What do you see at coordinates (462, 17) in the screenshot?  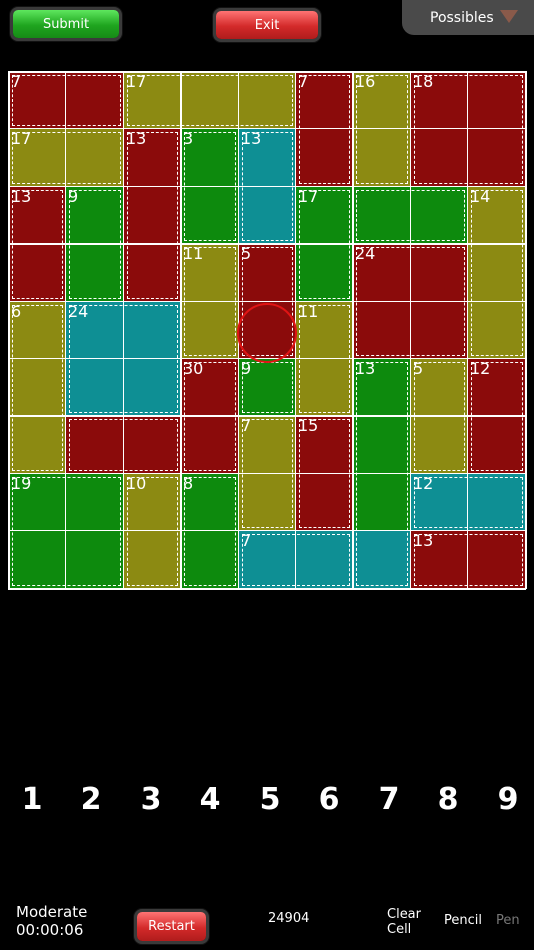 I see `possibles-label: Possibles` at bounding box center [462, 17].